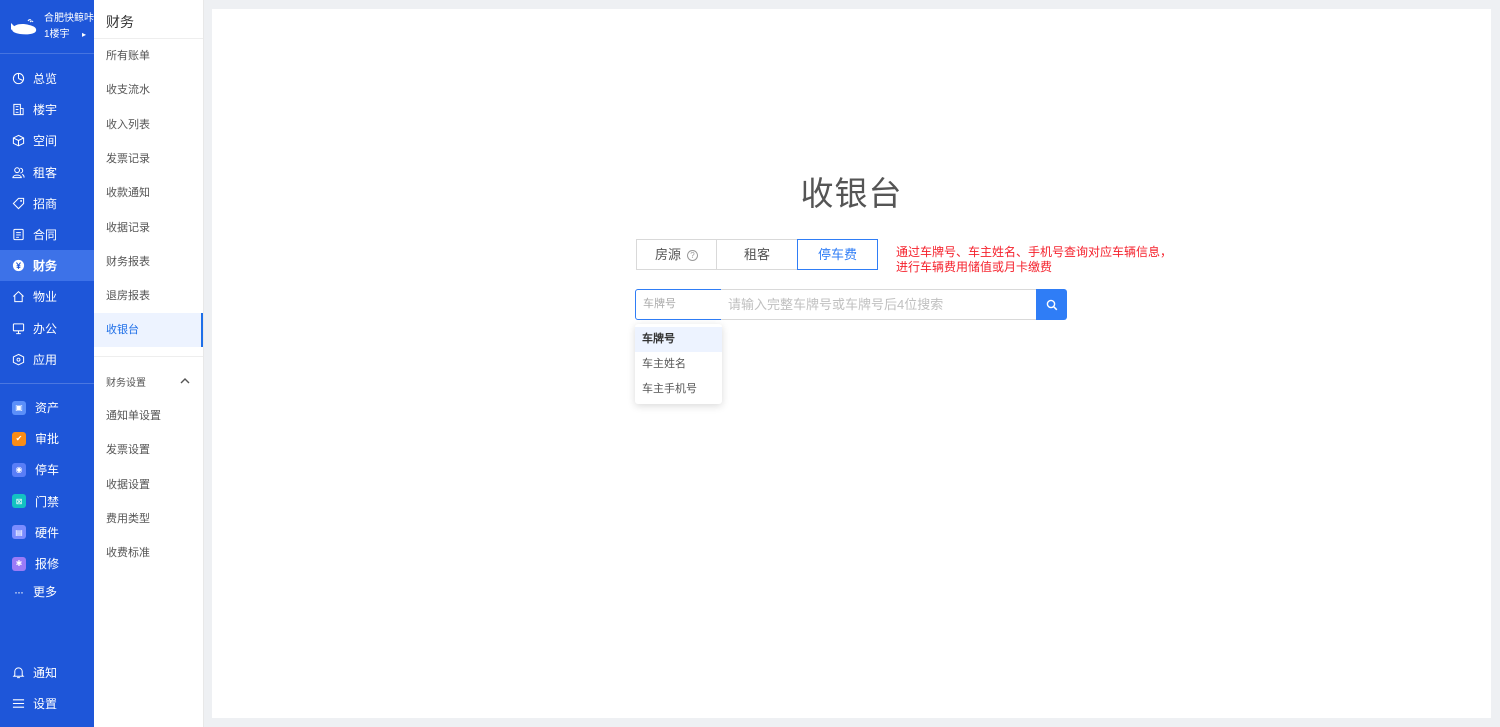  What do you see at coordinates (18, 265) in the screenshot?
I see `yuan-icon` at bounding box center [18, 265].